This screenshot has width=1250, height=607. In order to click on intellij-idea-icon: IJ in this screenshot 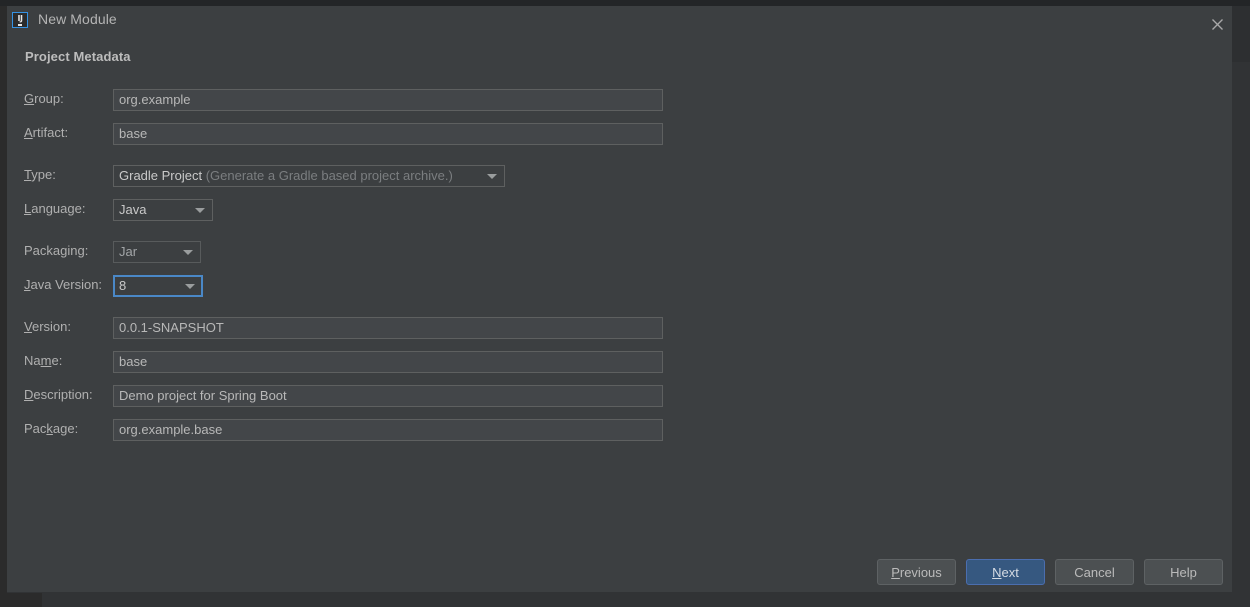, I will do `click(20, 20)`.